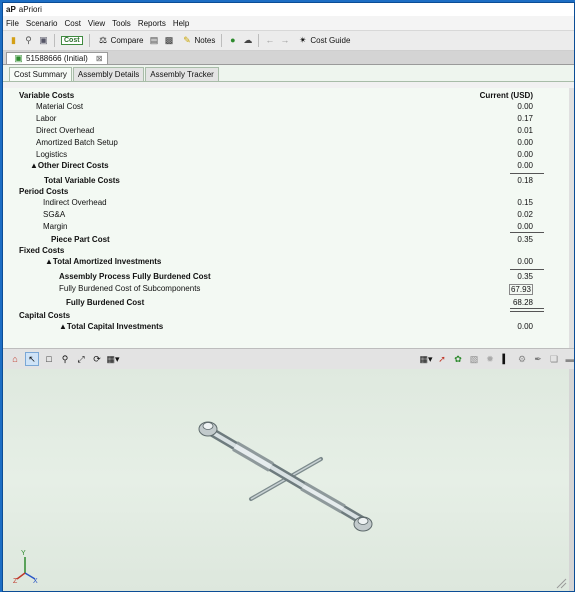 The width and height of the screenshot is (575, 592). Describe the element at coordinates (525, 130) in the screenshot. I see `cost-row-value: 0.01` at that location.